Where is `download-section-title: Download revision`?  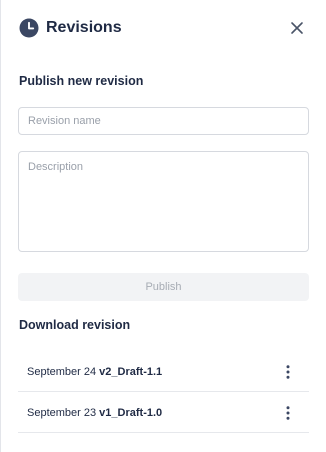 download-section-title: Download revision is located at coordinates (75, 325).